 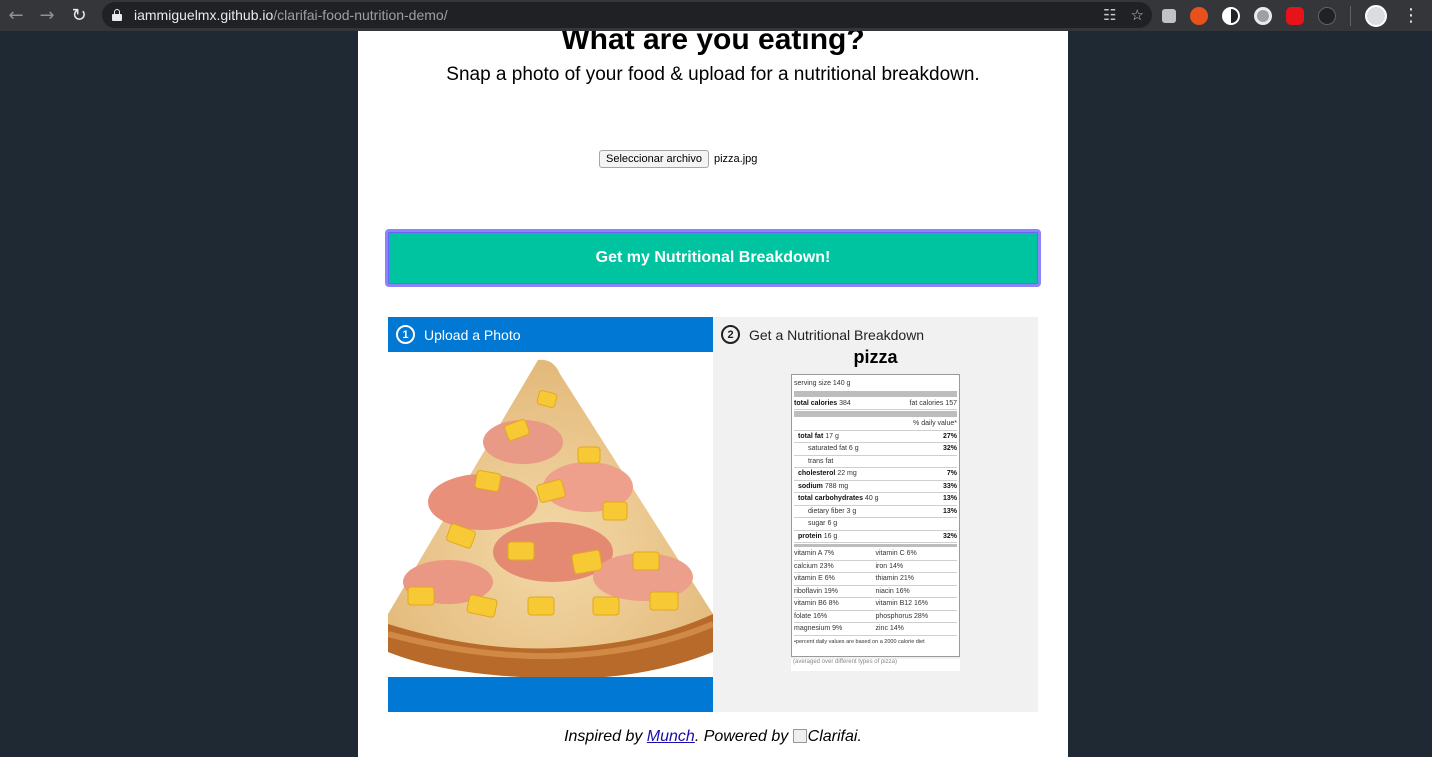 What do you see at coordinates (821, 461) in the screenshot?
I see `nutrient-label: trans fat` at bounding box center [821, 461].